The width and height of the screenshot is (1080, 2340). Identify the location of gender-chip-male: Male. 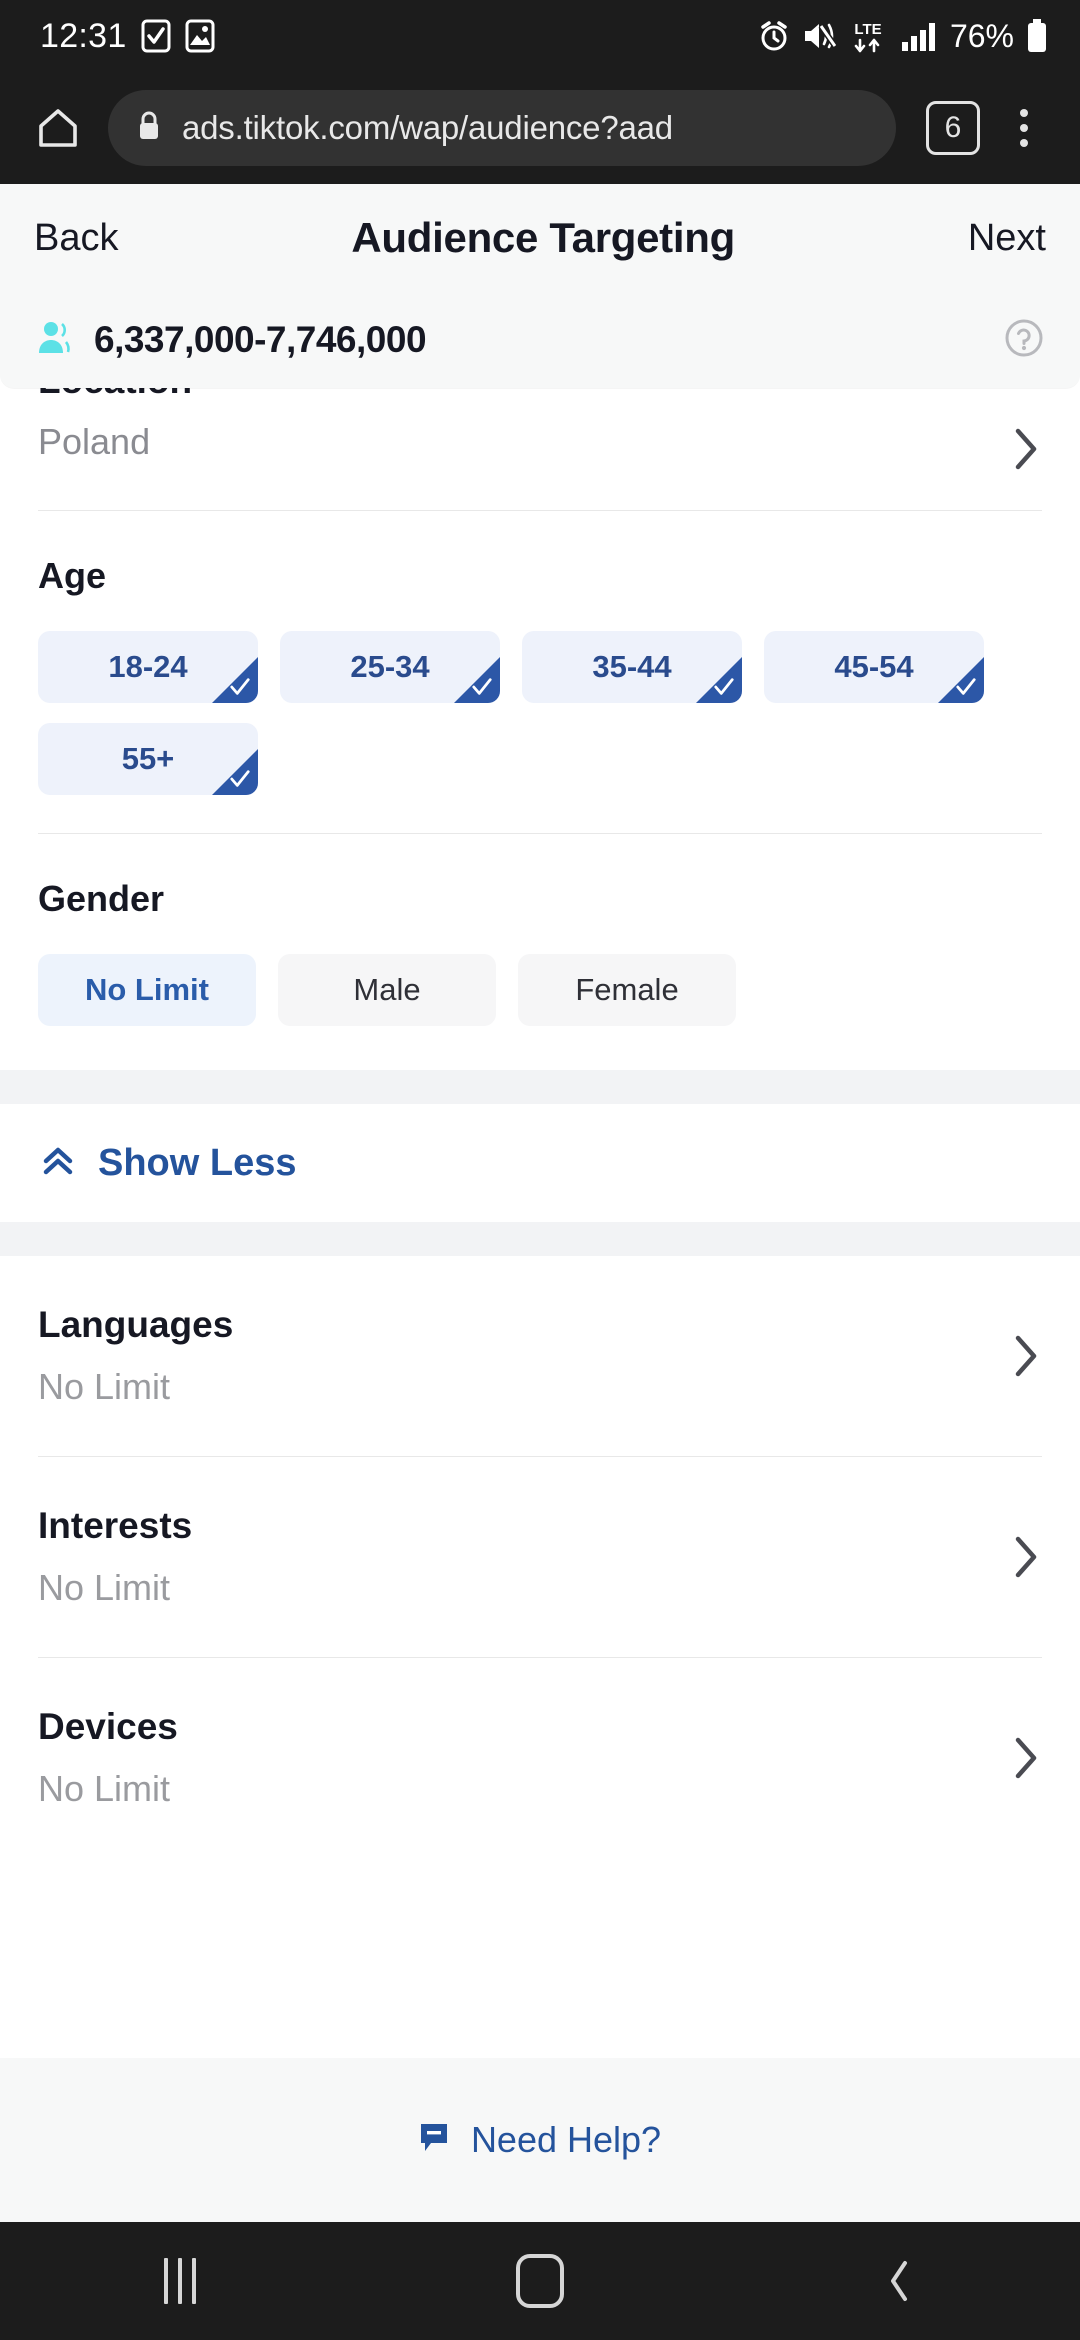
(387, 990).